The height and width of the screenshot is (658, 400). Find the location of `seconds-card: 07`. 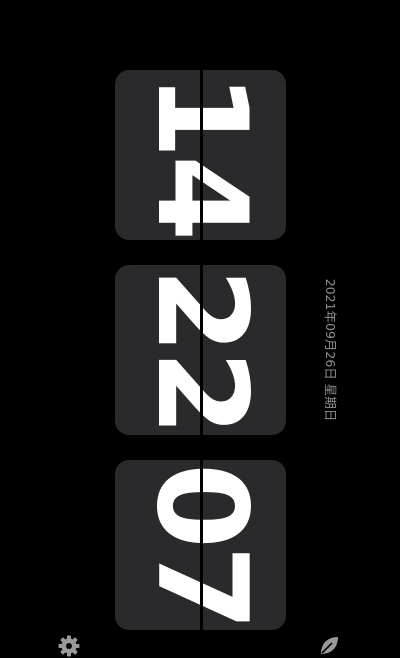

seconds-card: 07 is located at coordinates (200, 545).